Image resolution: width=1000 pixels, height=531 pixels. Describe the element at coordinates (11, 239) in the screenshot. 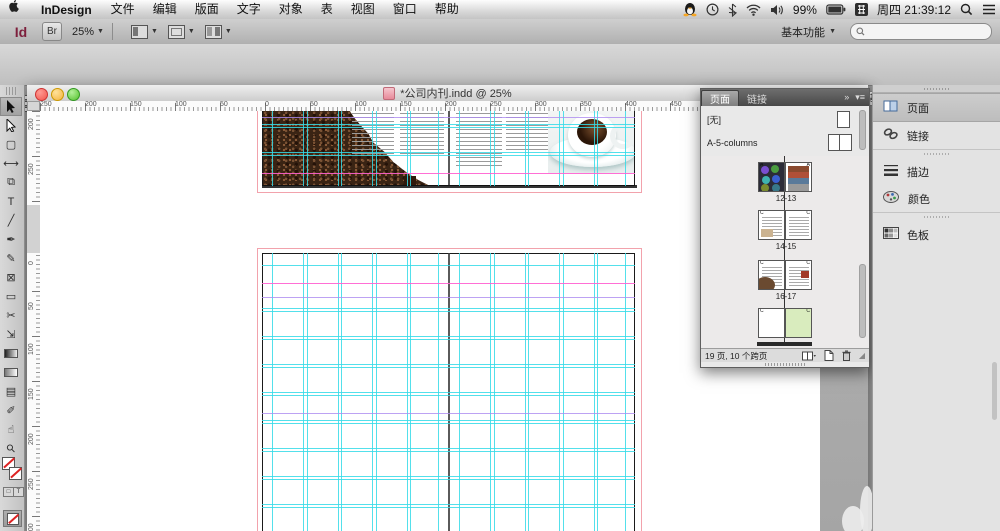

I see `pen-tool: ✒` at that location.